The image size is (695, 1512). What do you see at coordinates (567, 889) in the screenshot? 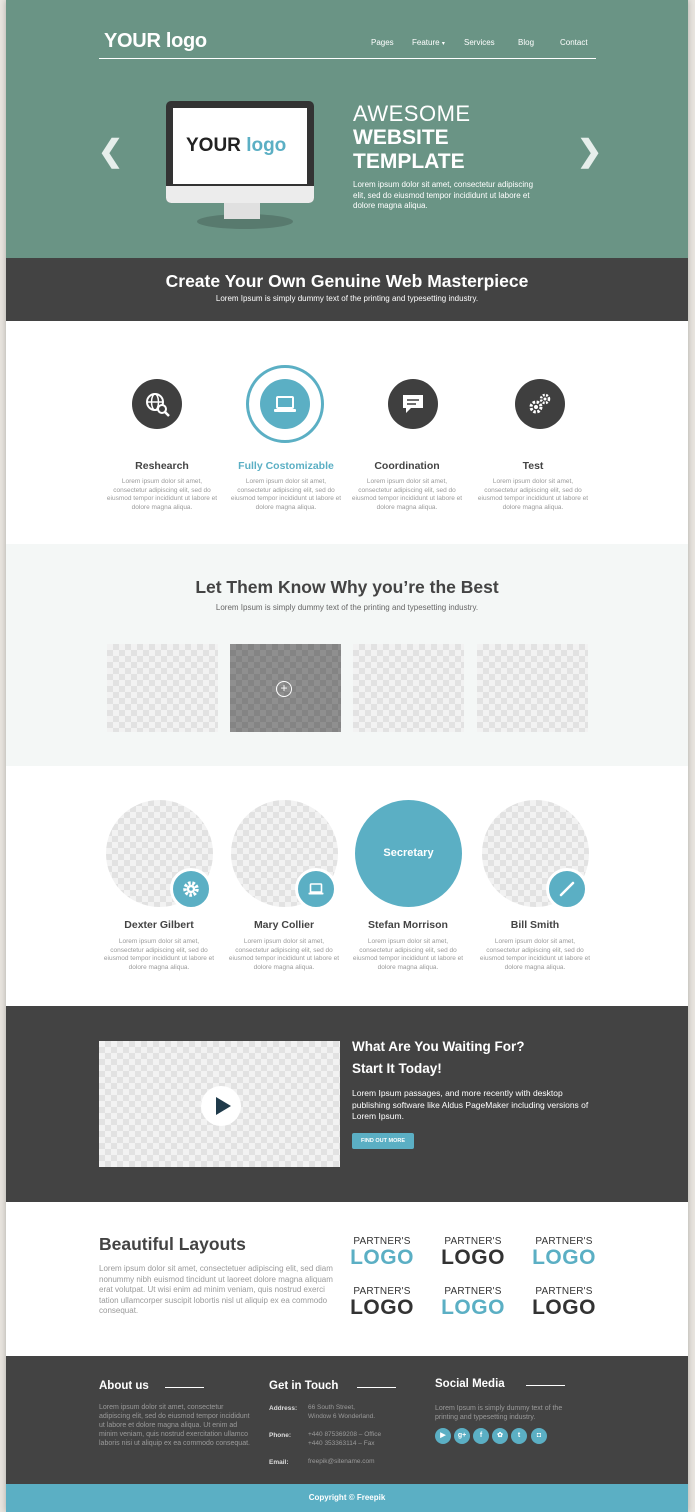
I see `pencil-icon` at bounding box center [567, 889].